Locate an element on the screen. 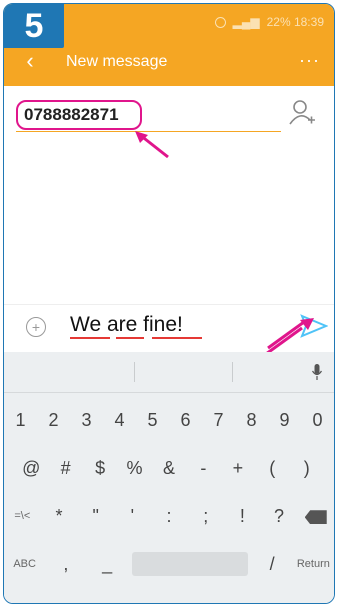 The width and height of the screenshot is (340, 609). key: * is located at coordinates (59, 516).